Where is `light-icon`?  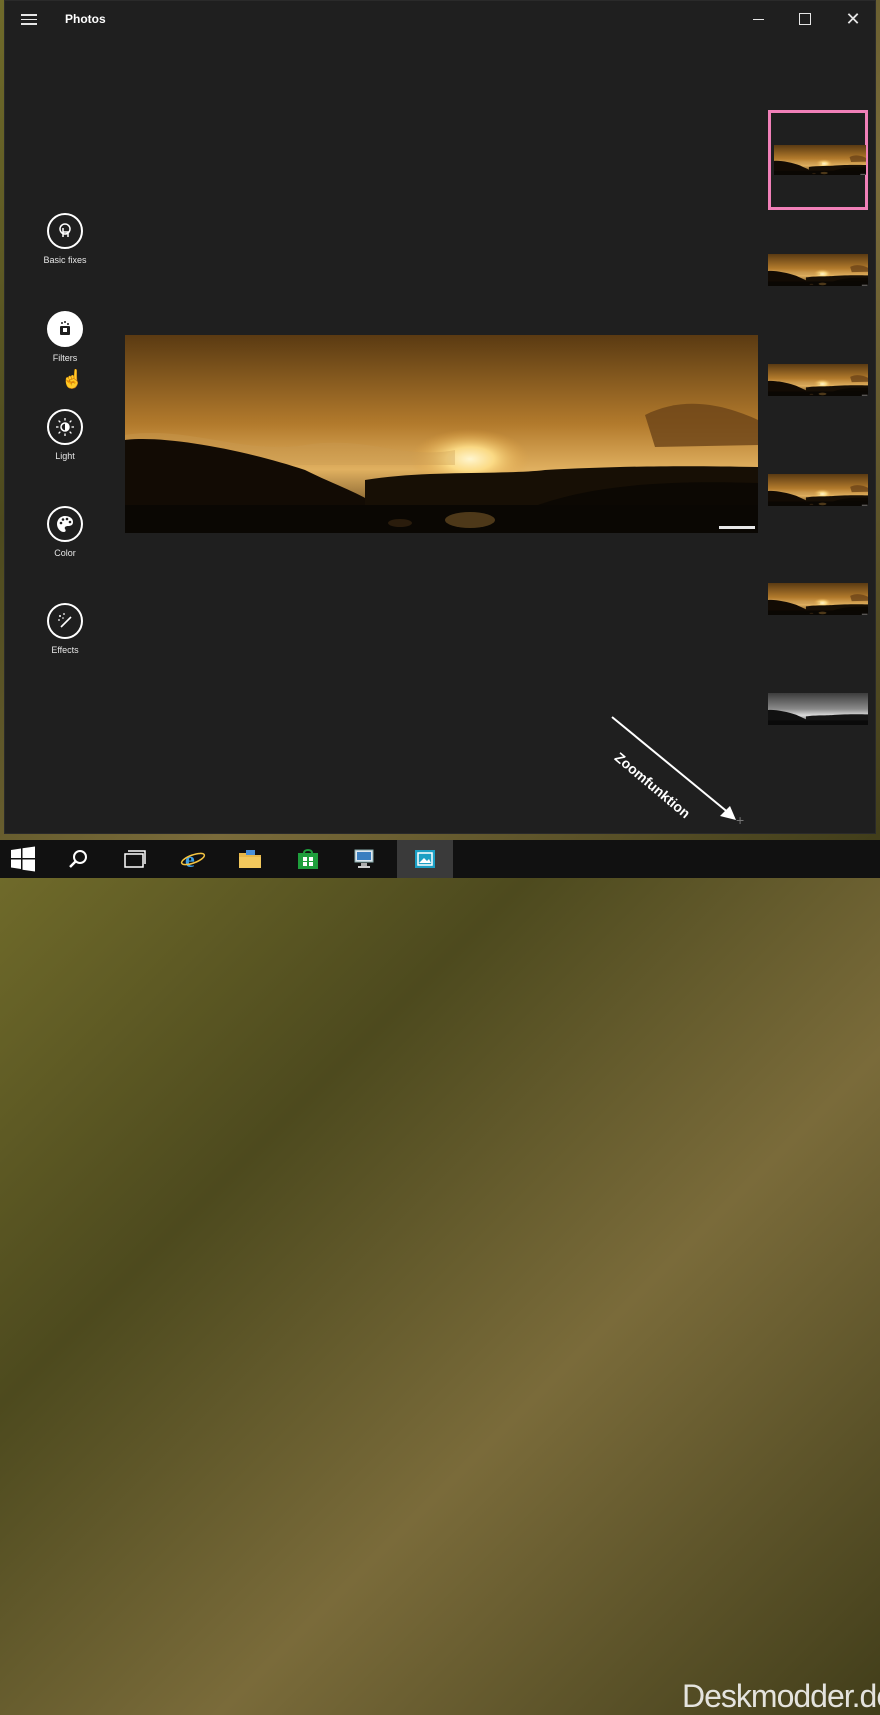
light-icon is located at coordinates (65, 427).